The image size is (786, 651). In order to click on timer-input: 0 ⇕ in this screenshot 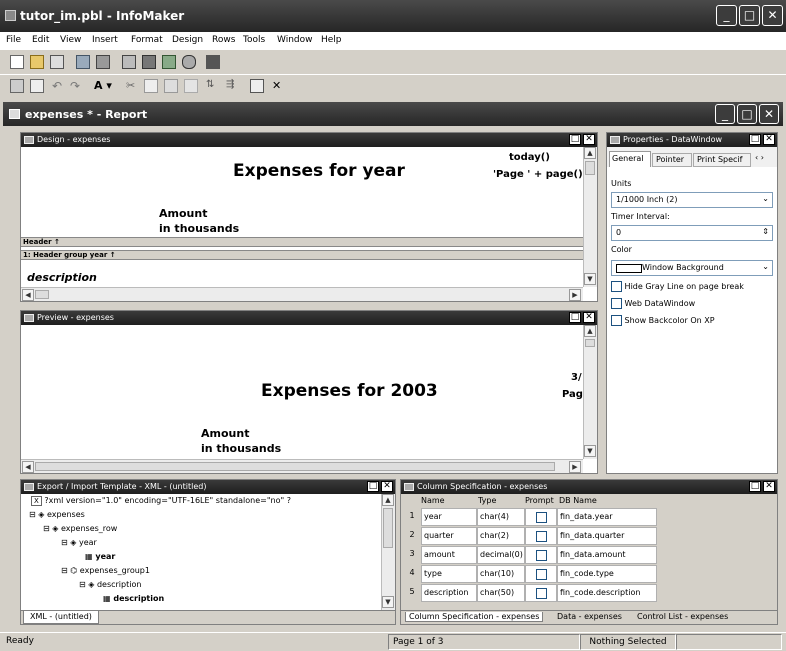, I will do `click(692, 233)`.